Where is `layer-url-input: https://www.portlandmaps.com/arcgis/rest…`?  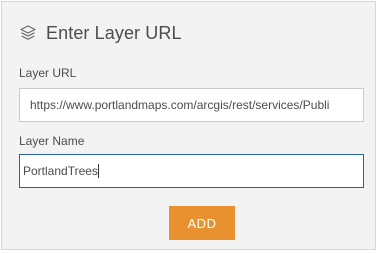 layer-url-input: https://www.portlandmaps.com/arcgis/rest… is located at coordinates (191, 105).